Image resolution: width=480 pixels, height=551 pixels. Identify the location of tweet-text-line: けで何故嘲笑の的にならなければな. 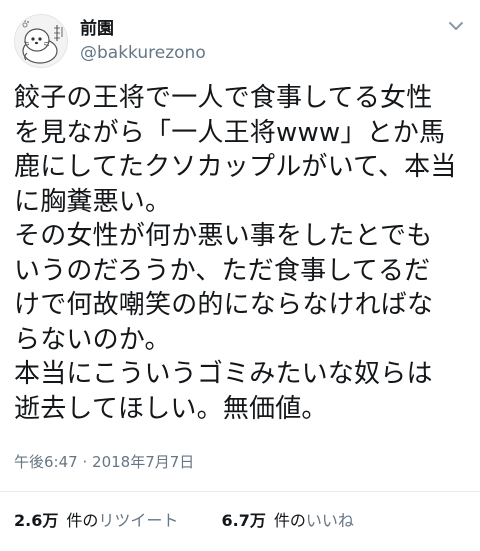
(224, 305).